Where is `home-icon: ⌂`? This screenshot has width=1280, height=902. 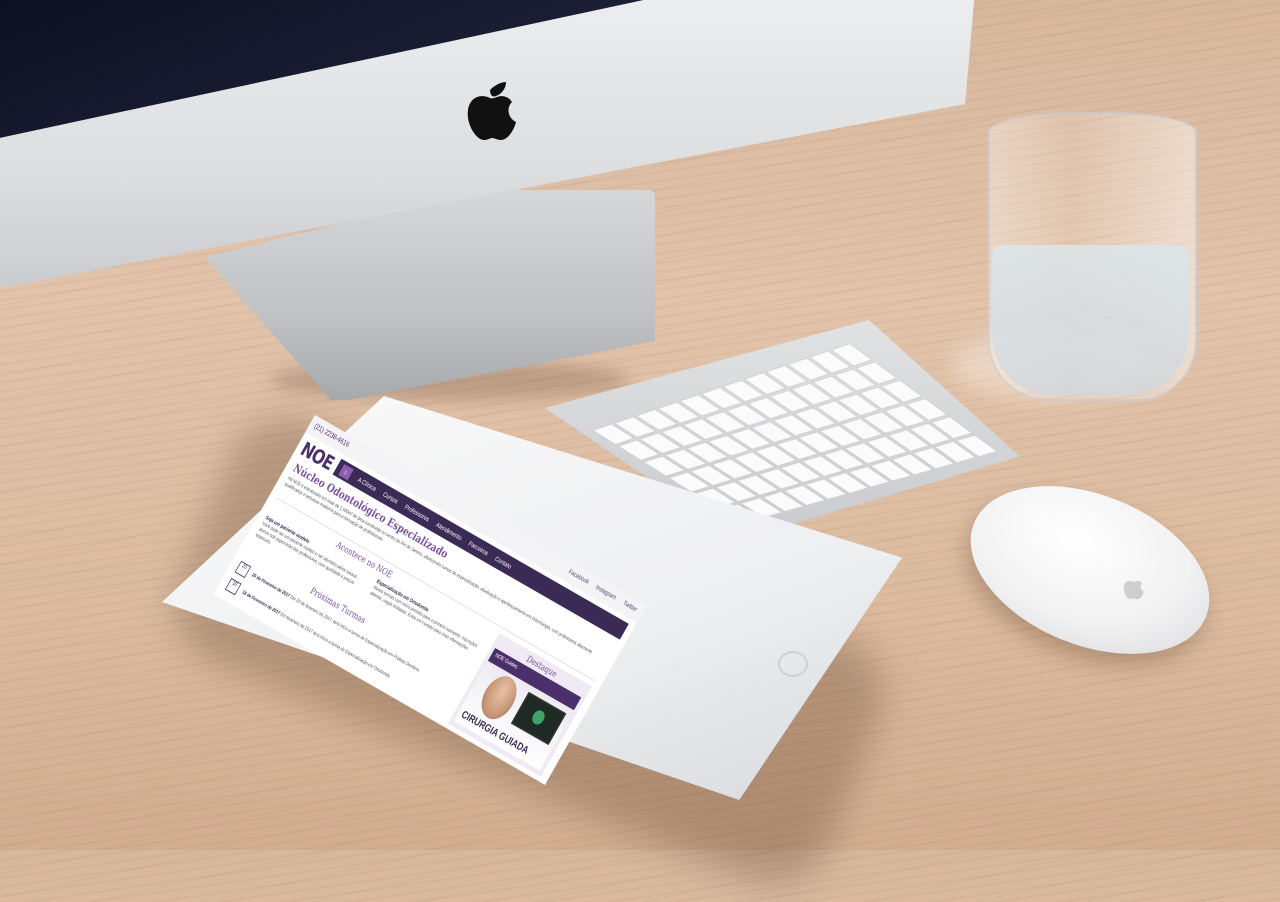
home-icon: ⌂ is located at coordinates (346, 471).